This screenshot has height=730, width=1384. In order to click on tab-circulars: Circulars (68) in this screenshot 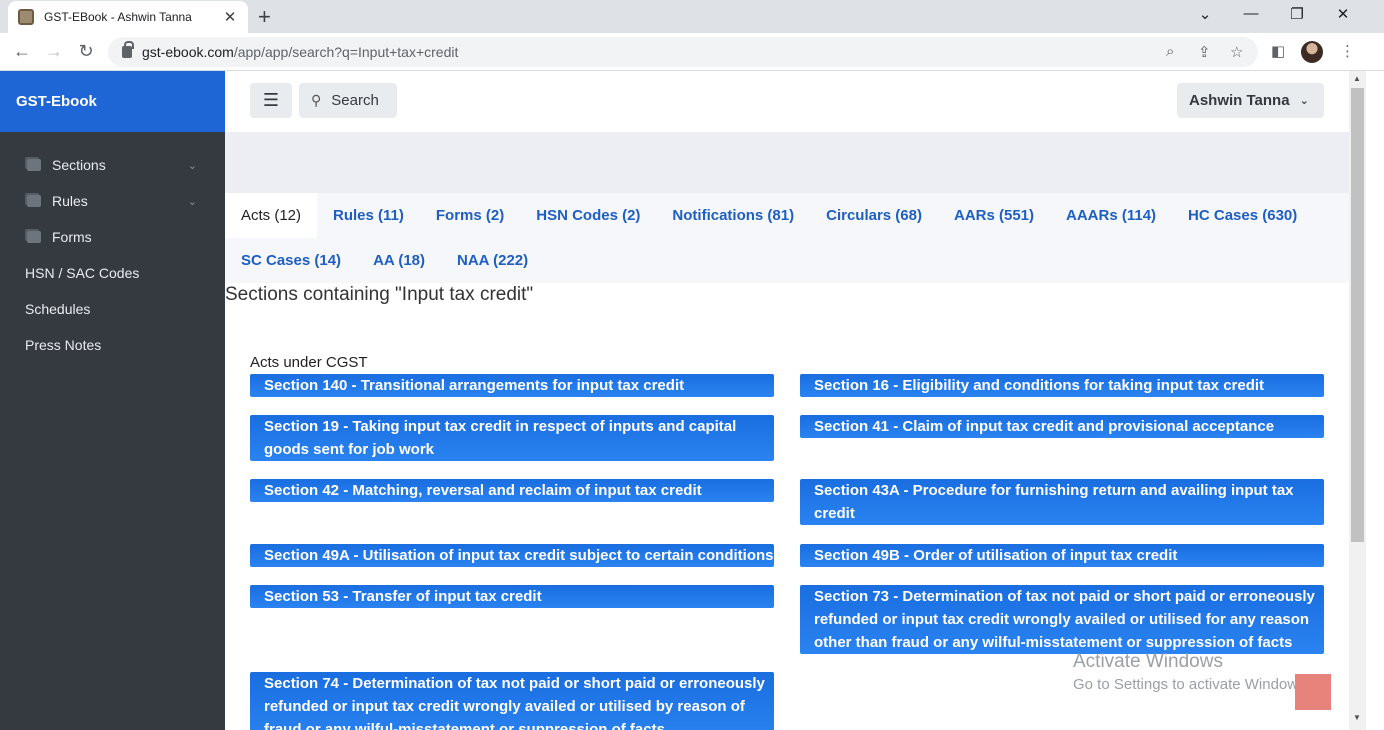, I will do `click(874, 215)`.